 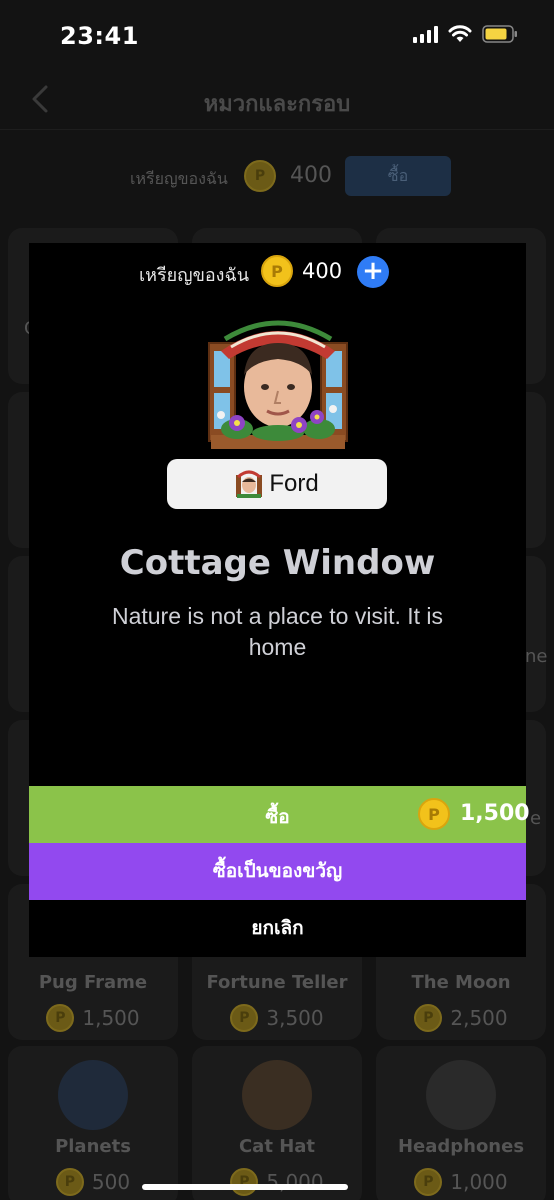 I want to click on avatar, so click(x=249, y=484).